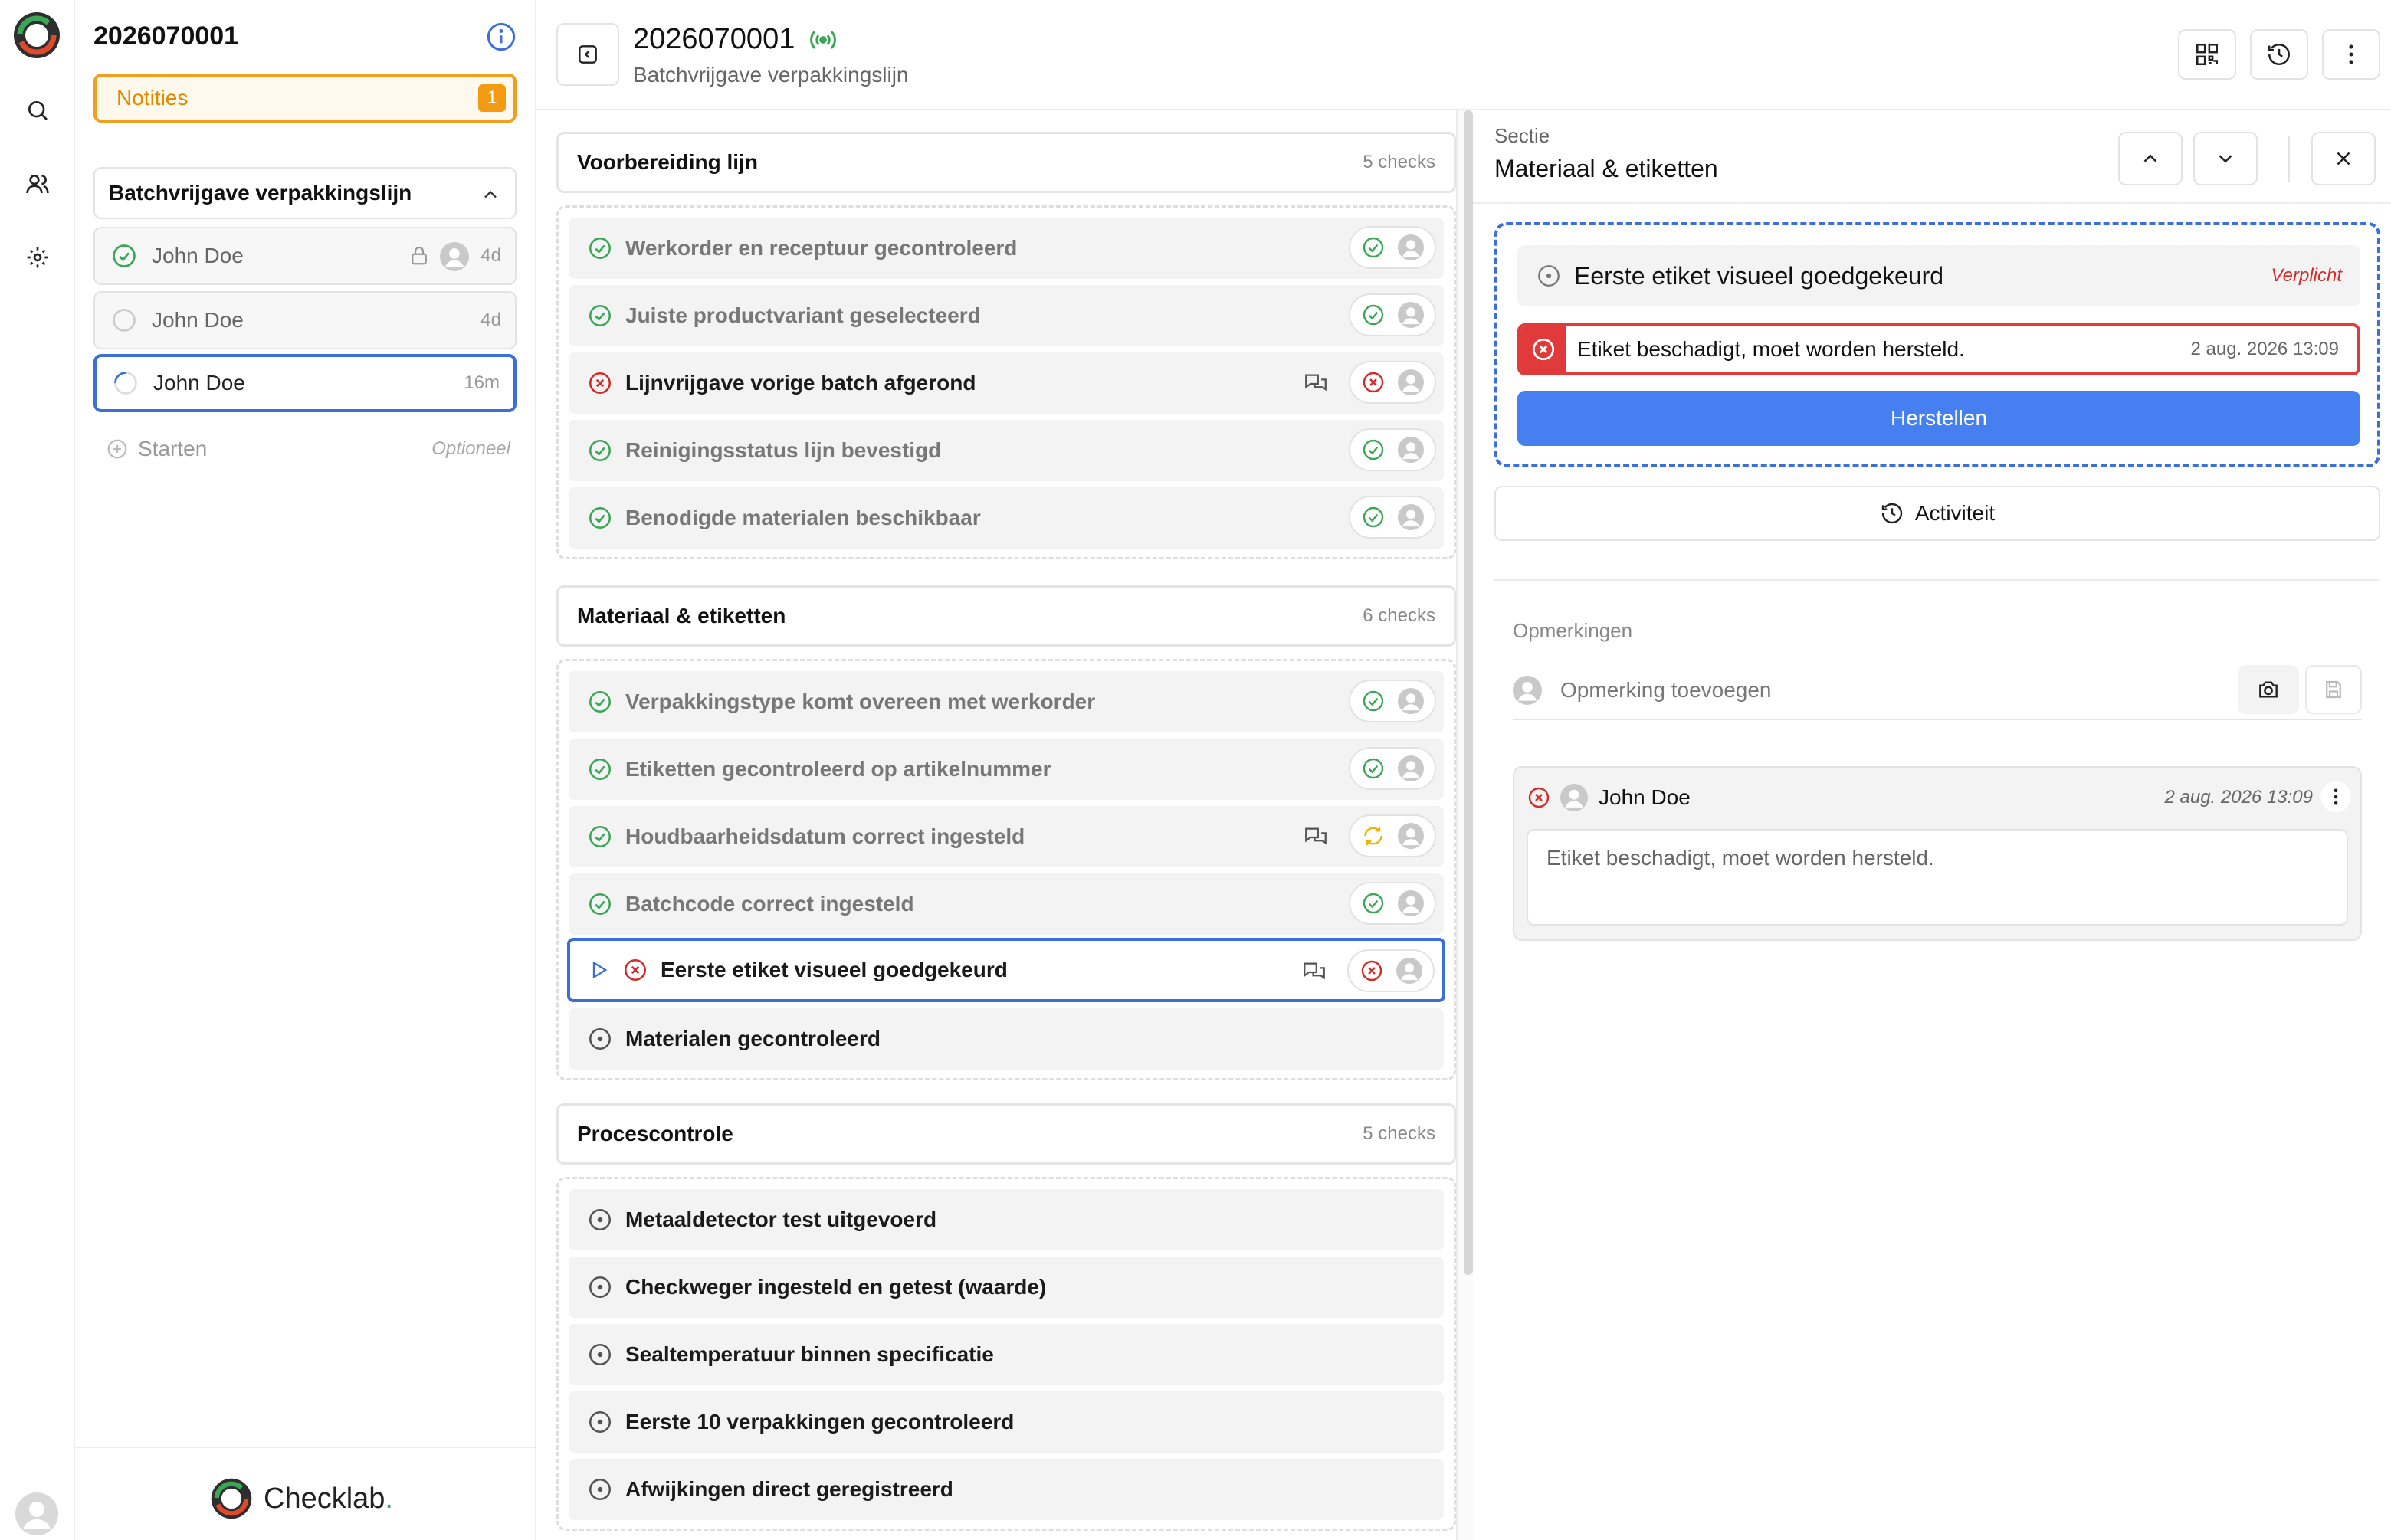 This screenshot has width=2391, height=1540. What do you see at coordinates (771, 75) in the screenshot?
I see `page-subtitle: Batchvrijgave verpakkingslijn` at bounding box center [771, 75].